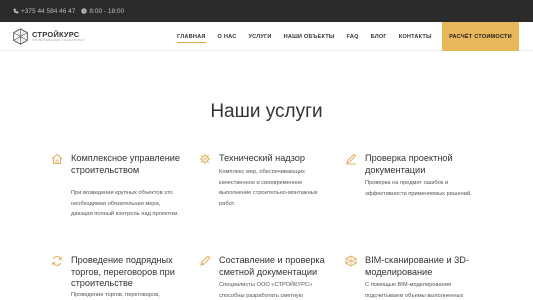 This screenshot has width=533, height=300. I want to click on bim-icon, so click(351, 261).